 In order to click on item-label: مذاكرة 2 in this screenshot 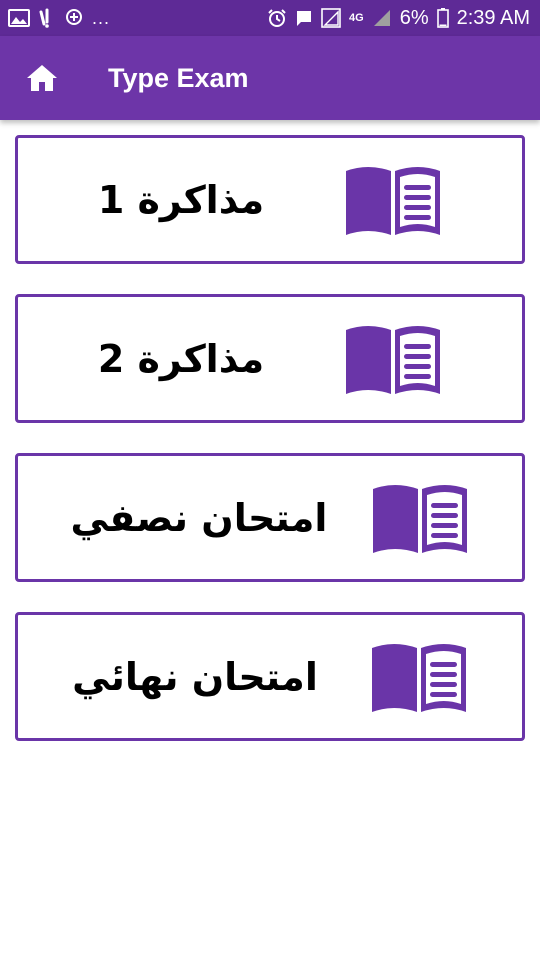, I will do `click(181, 358)`.